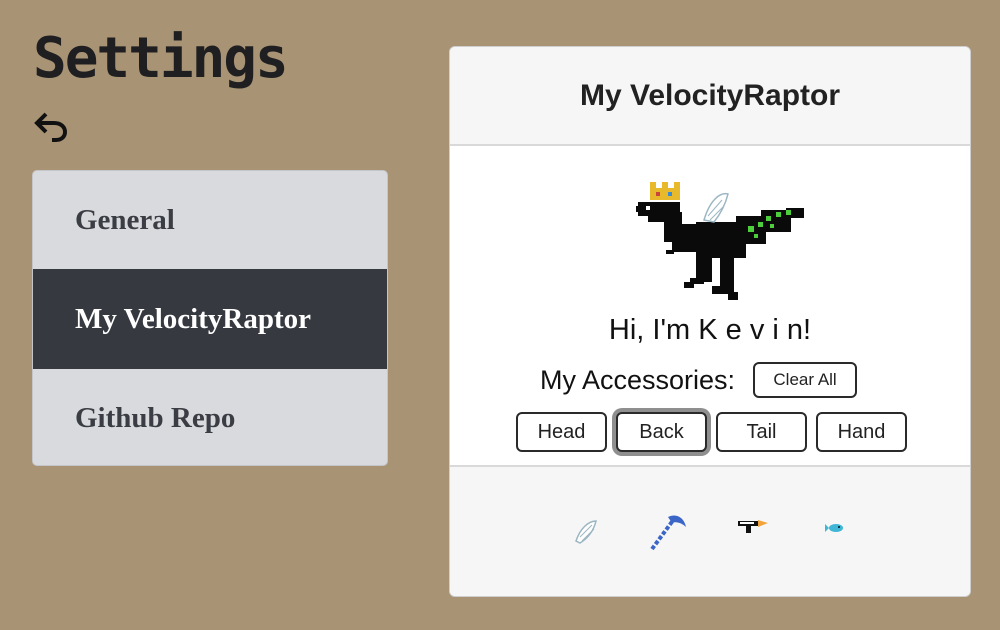  Describe the element at coordinates (51, 127) in the screenshot. I see `back-arrow-icon` at that location.